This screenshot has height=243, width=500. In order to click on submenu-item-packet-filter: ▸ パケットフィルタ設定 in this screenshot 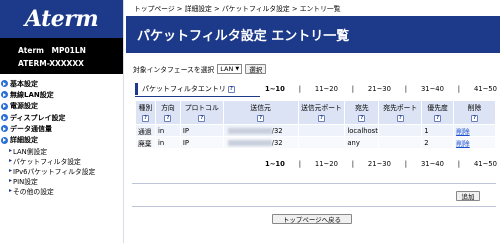, I will do `click(61, 161)`.